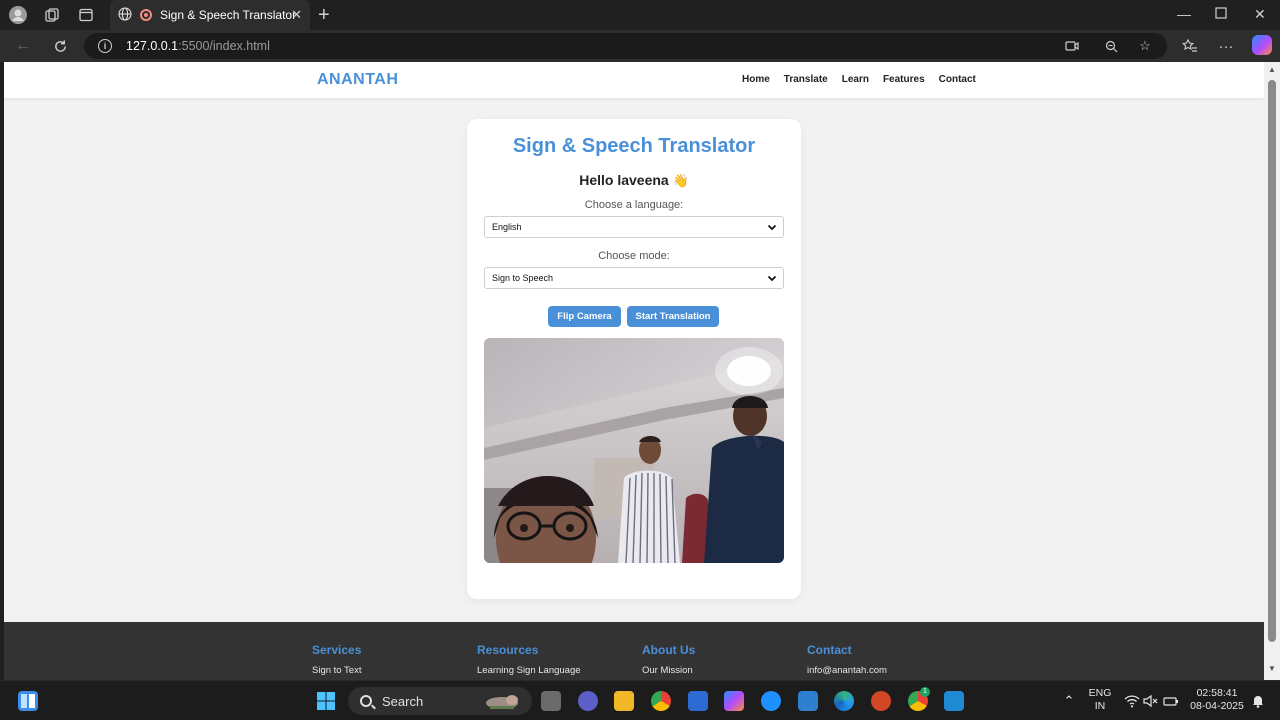 This screenshot has width=1280, height=720. I want to click on footer-col-resources: Resources Learning Sign Language, so click(529, 659).